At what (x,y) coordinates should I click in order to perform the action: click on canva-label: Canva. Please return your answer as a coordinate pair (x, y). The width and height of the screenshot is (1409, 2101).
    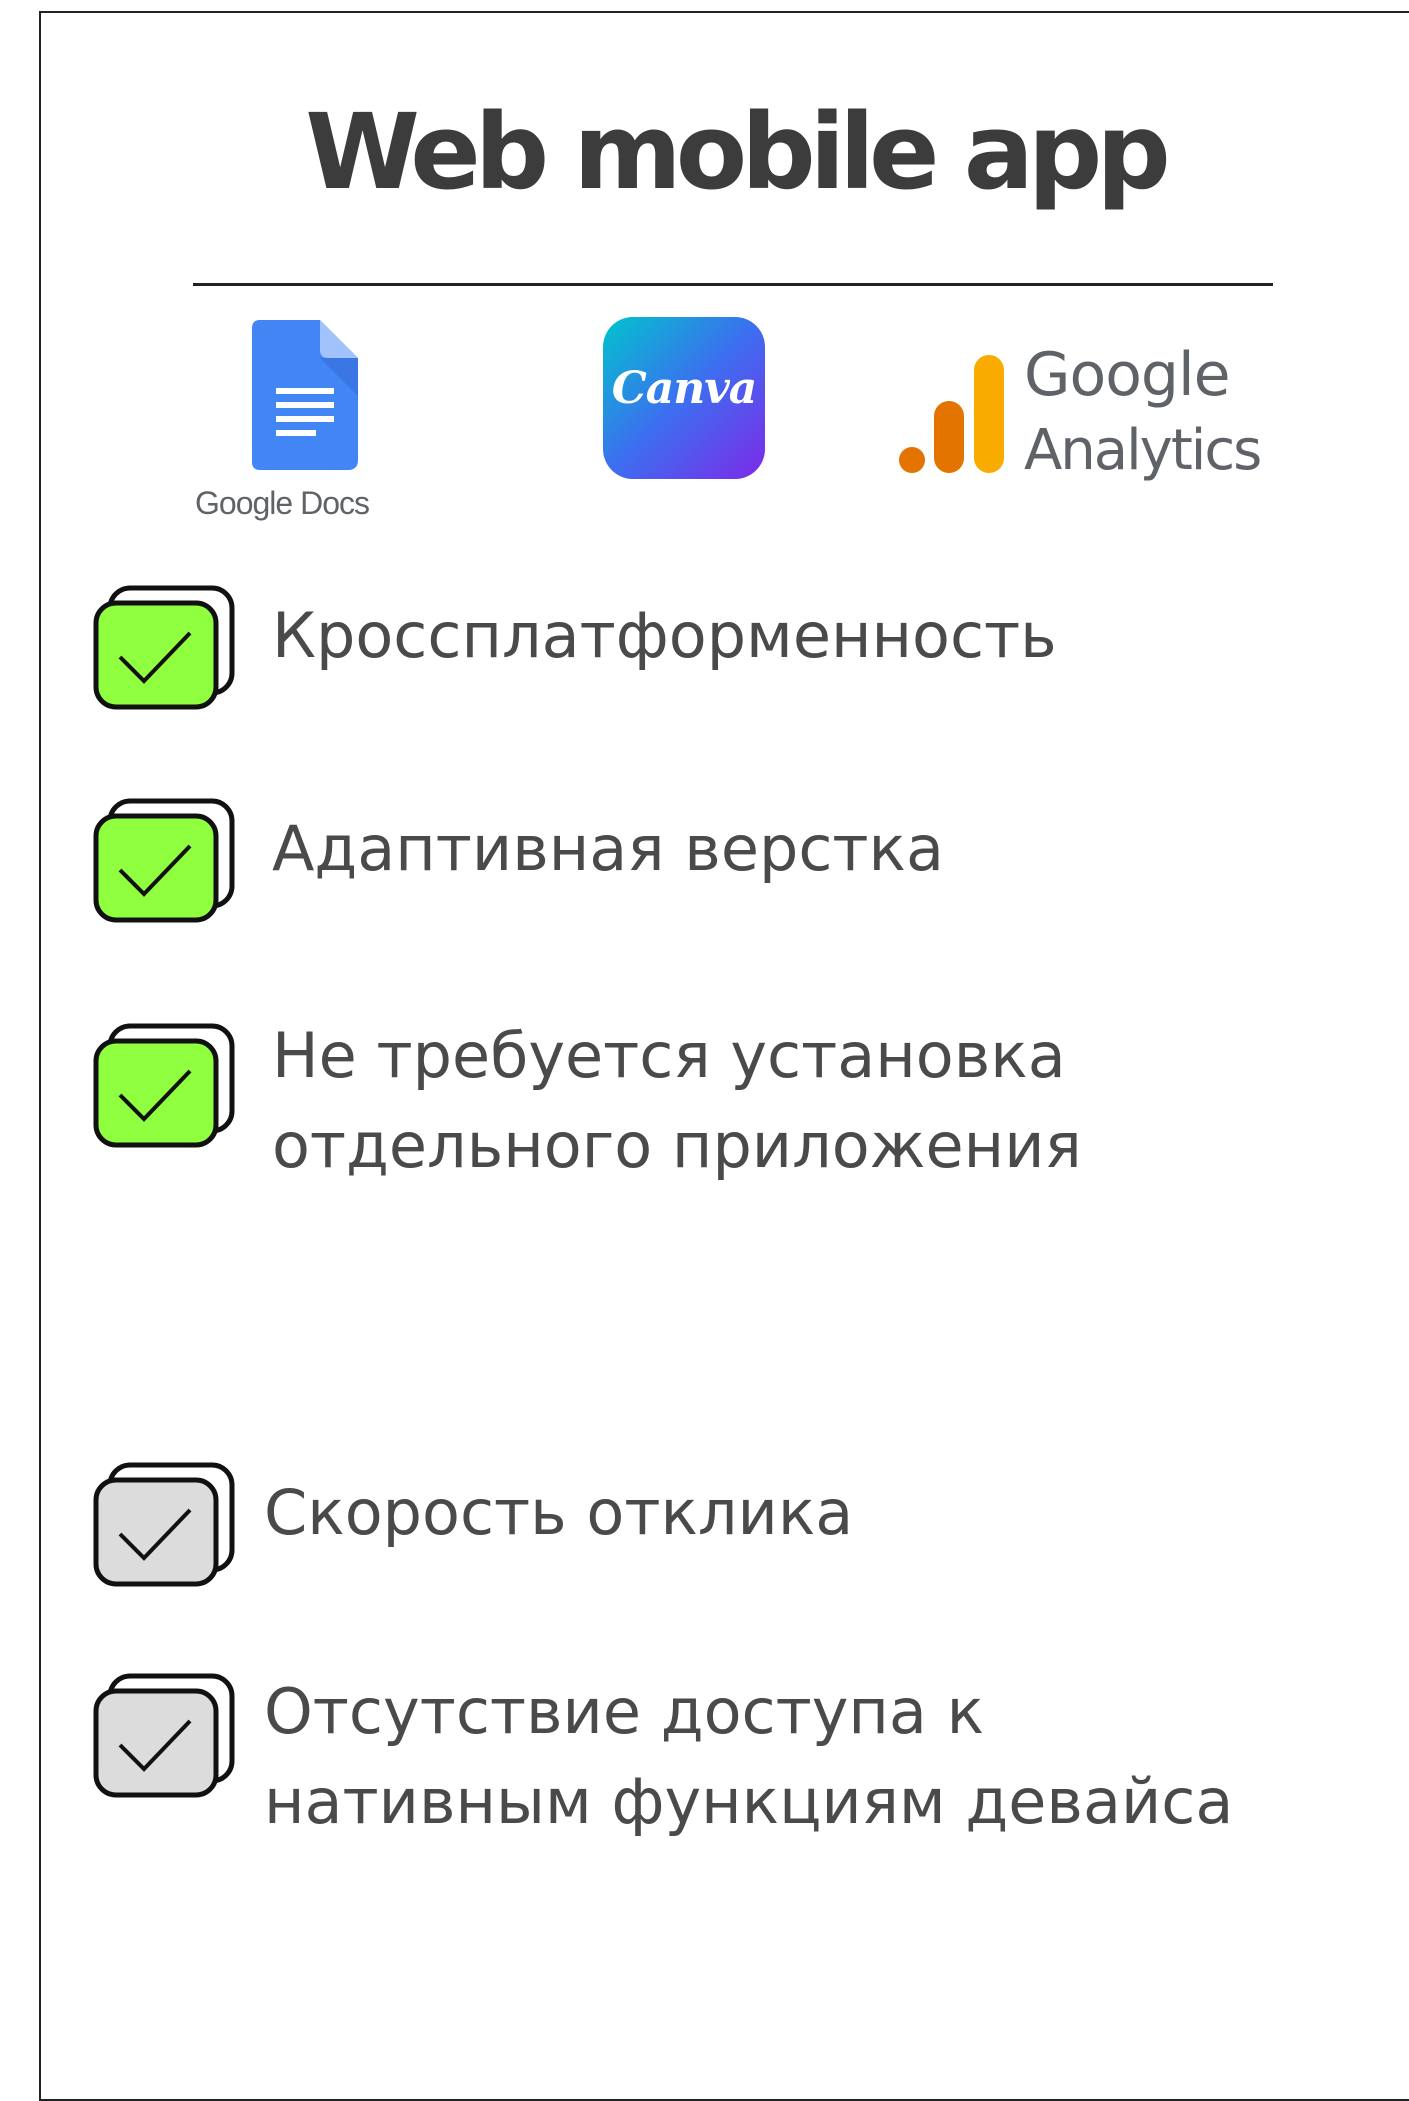
    Looking at the image, I should click on (684, 388).